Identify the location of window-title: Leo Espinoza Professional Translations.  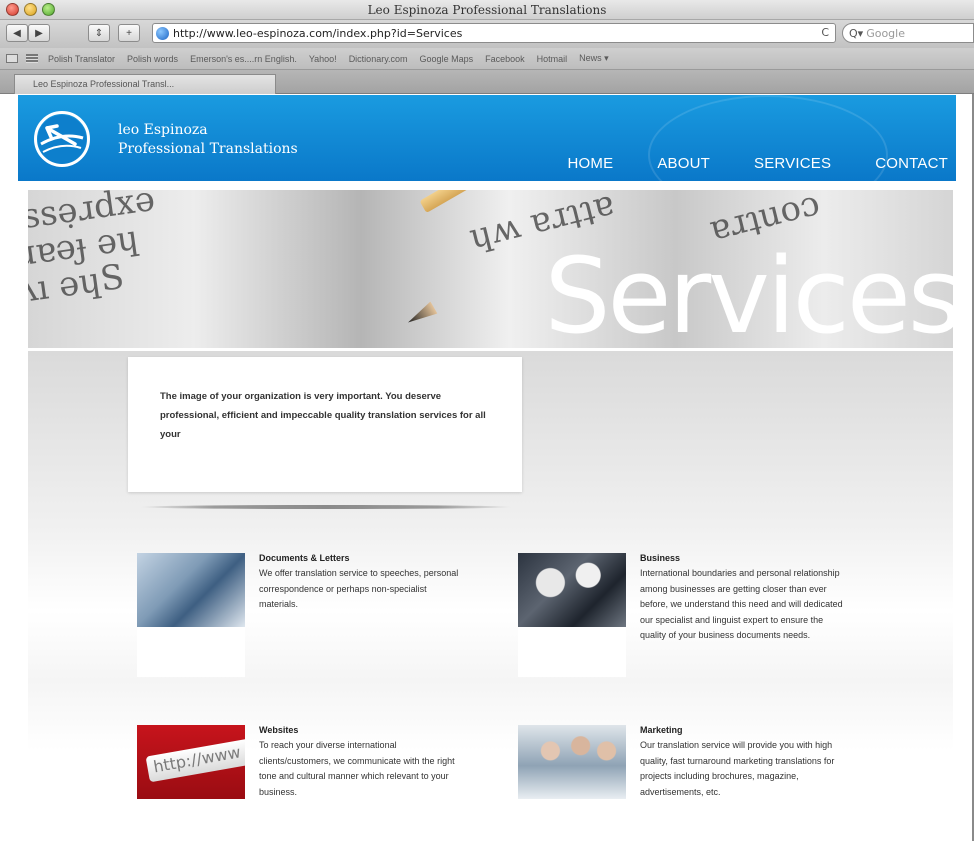
(487, 10).